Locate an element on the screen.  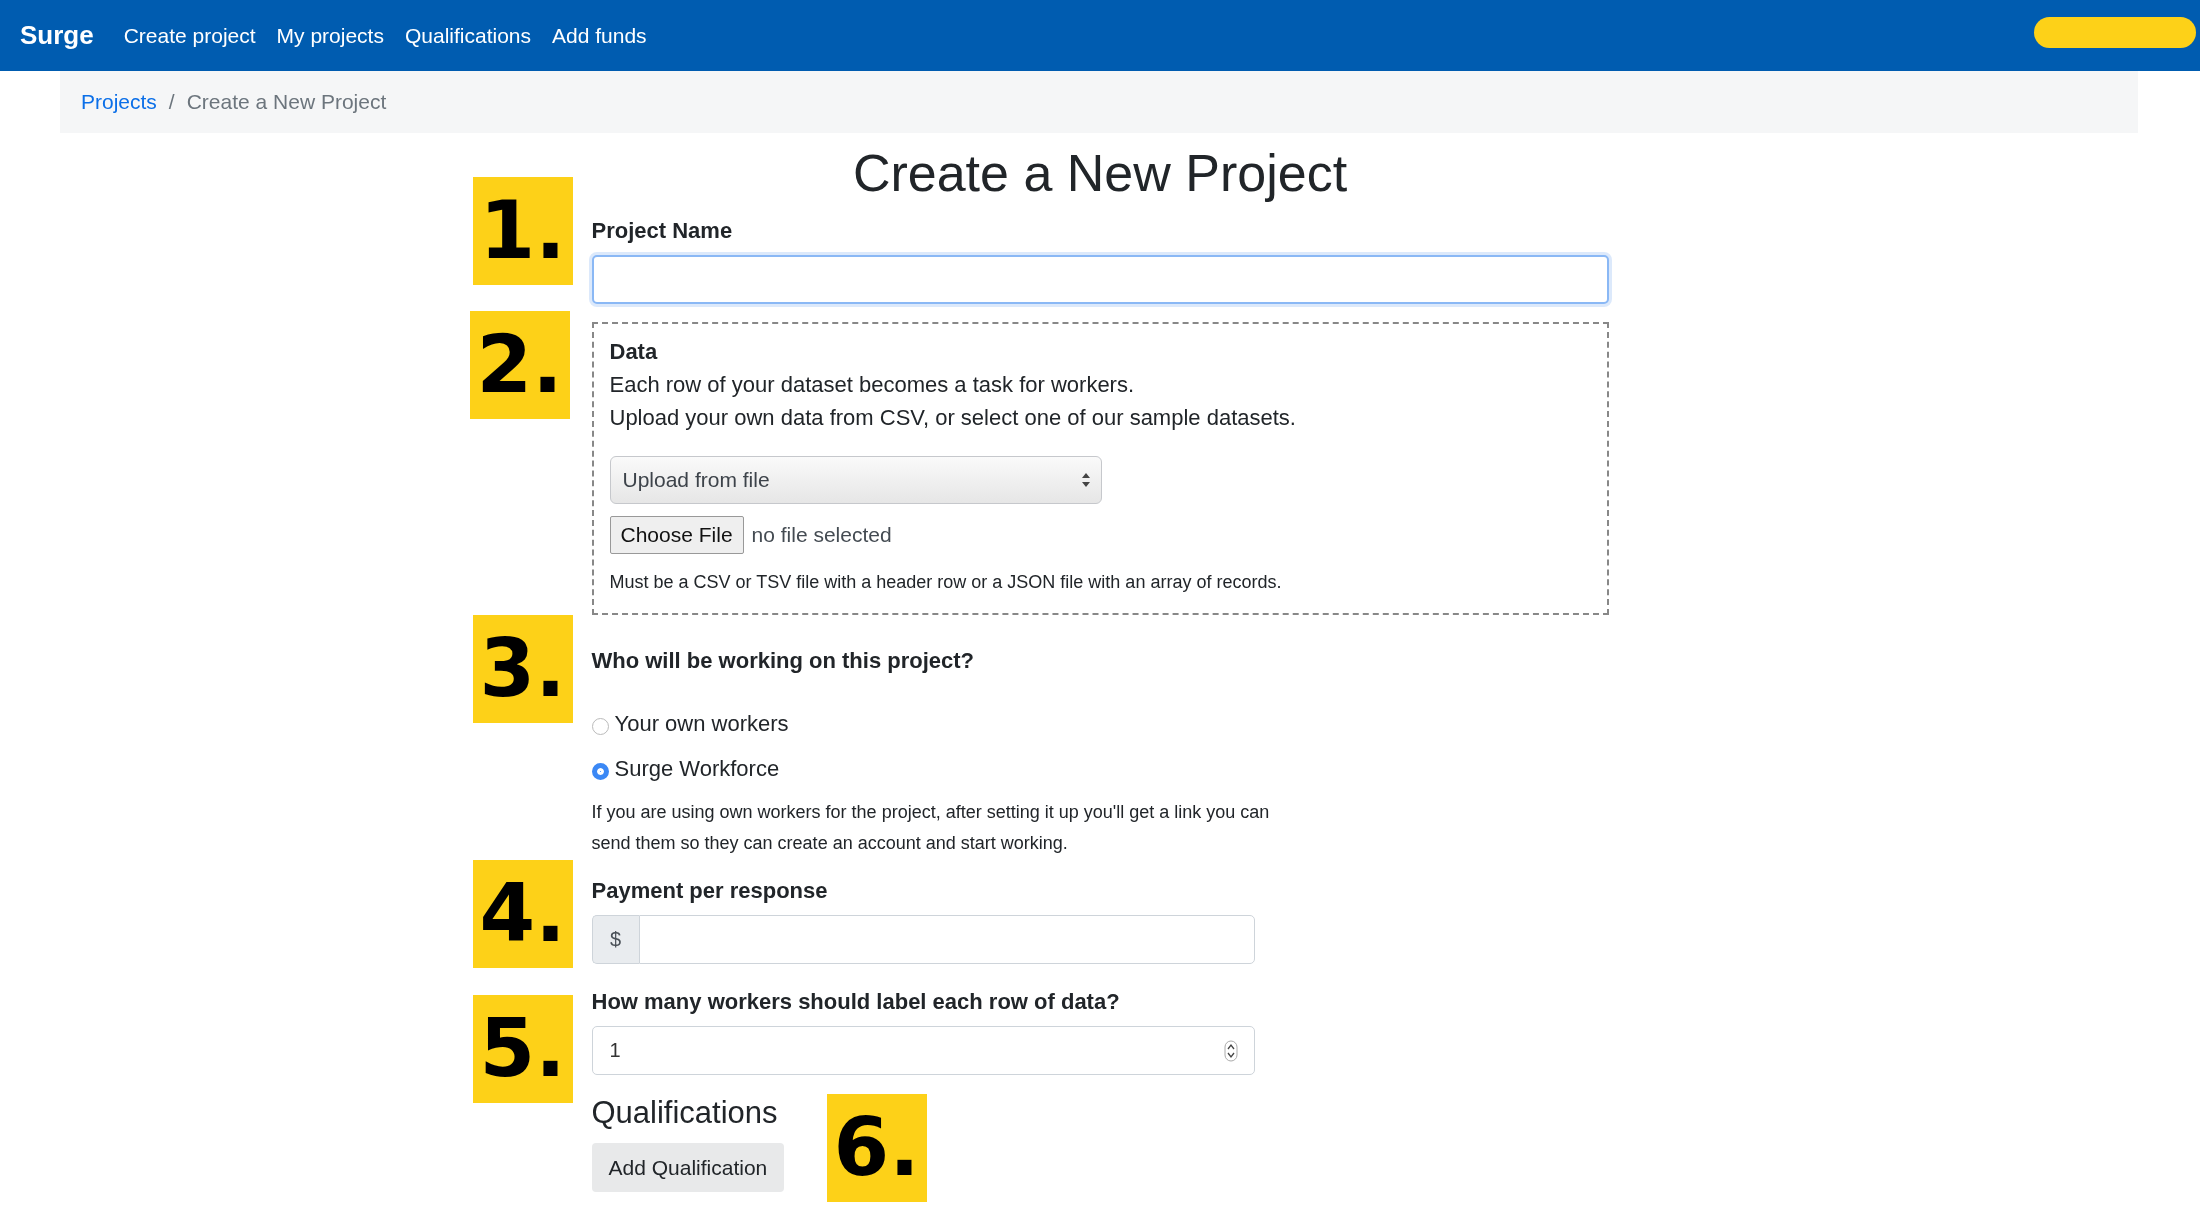
updown-icon is located at coordinates (1085, 480).